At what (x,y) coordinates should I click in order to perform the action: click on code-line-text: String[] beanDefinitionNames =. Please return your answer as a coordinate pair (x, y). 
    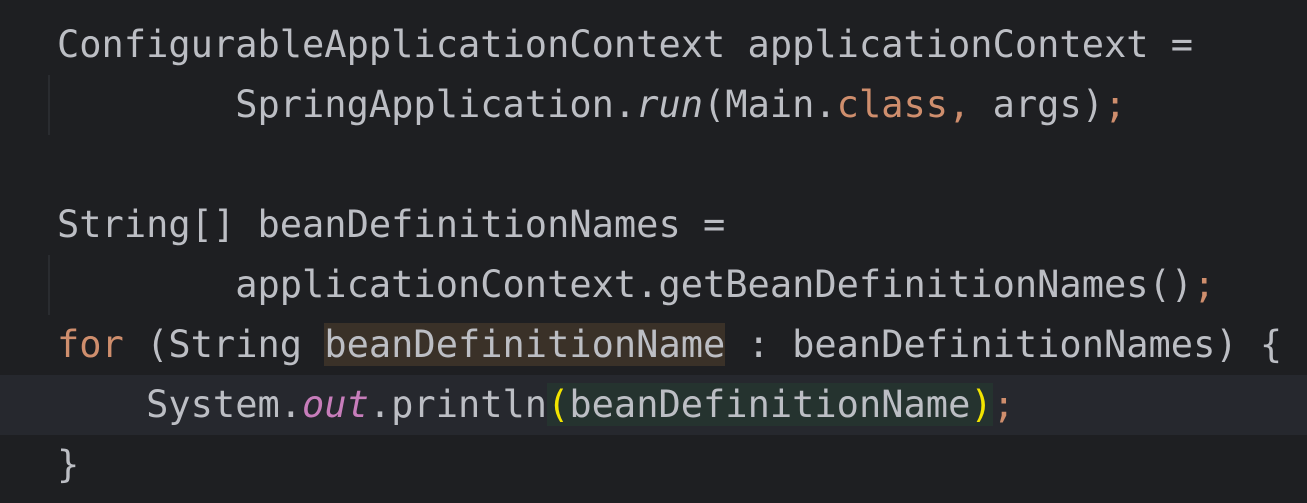
    Looking at the image, I should click on (391, 225).